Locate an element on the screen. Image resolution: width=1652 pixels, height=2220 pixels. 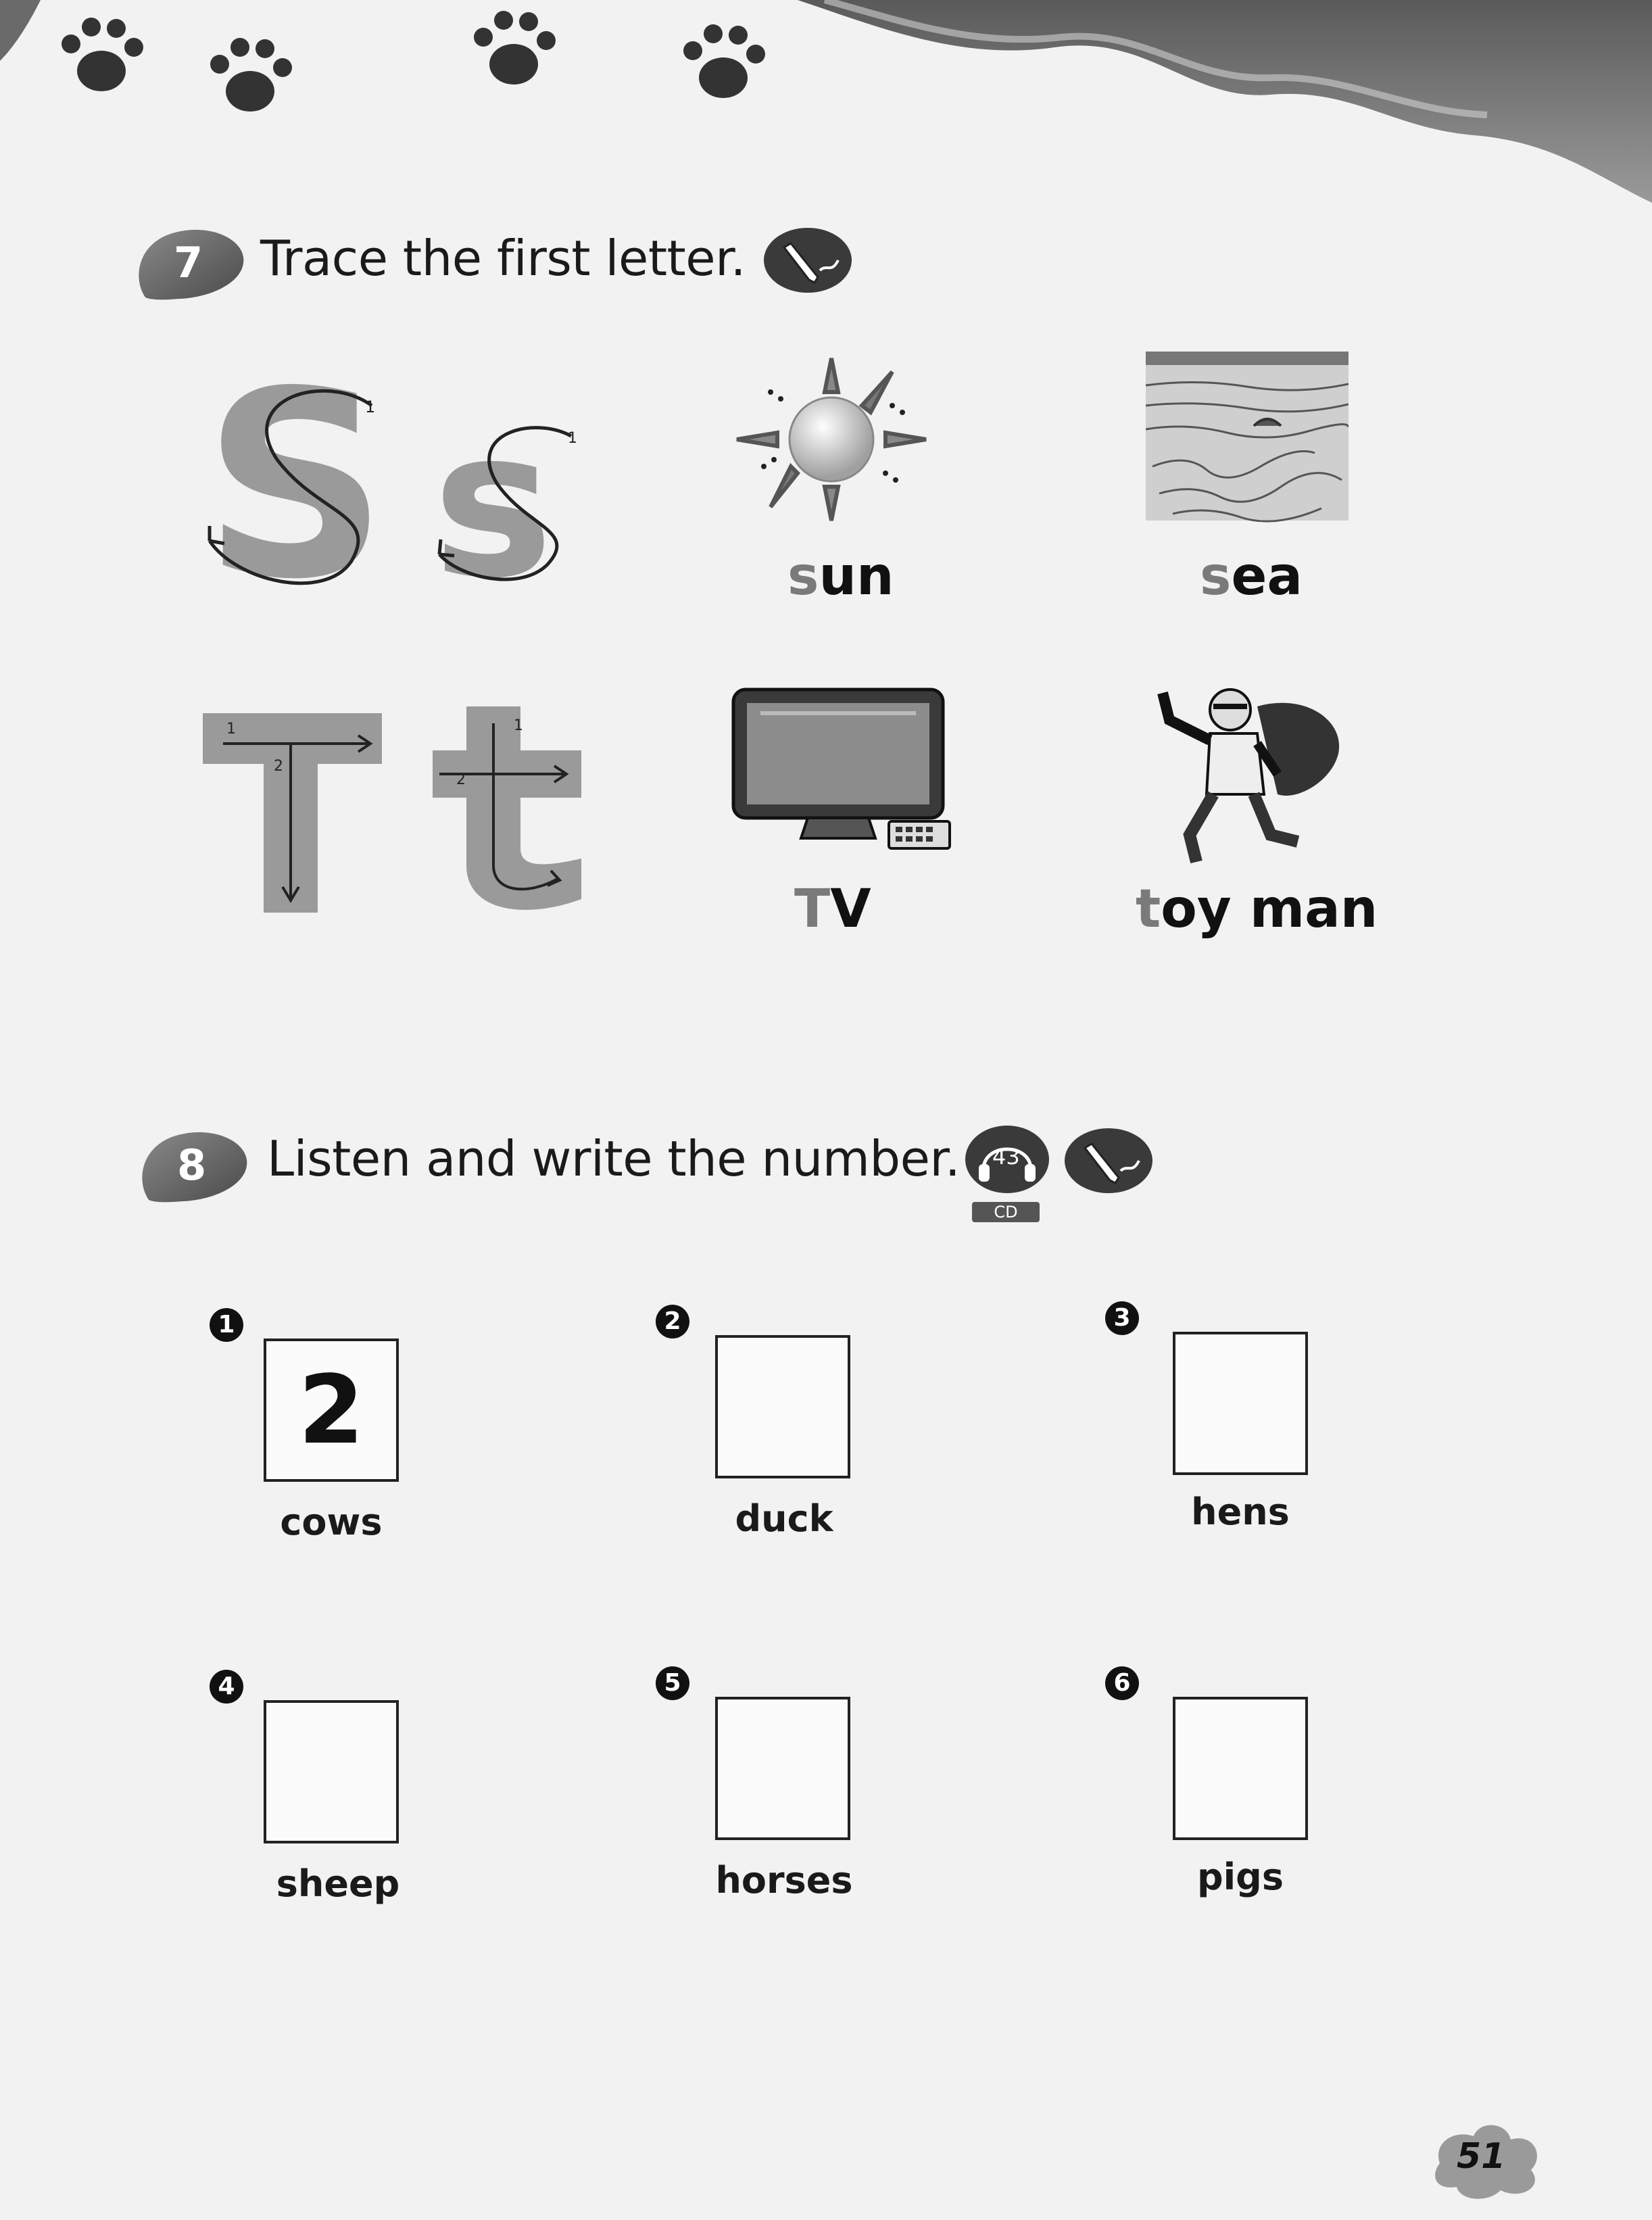
answer-item: 2 duck is located at coordinates (777, 1426).